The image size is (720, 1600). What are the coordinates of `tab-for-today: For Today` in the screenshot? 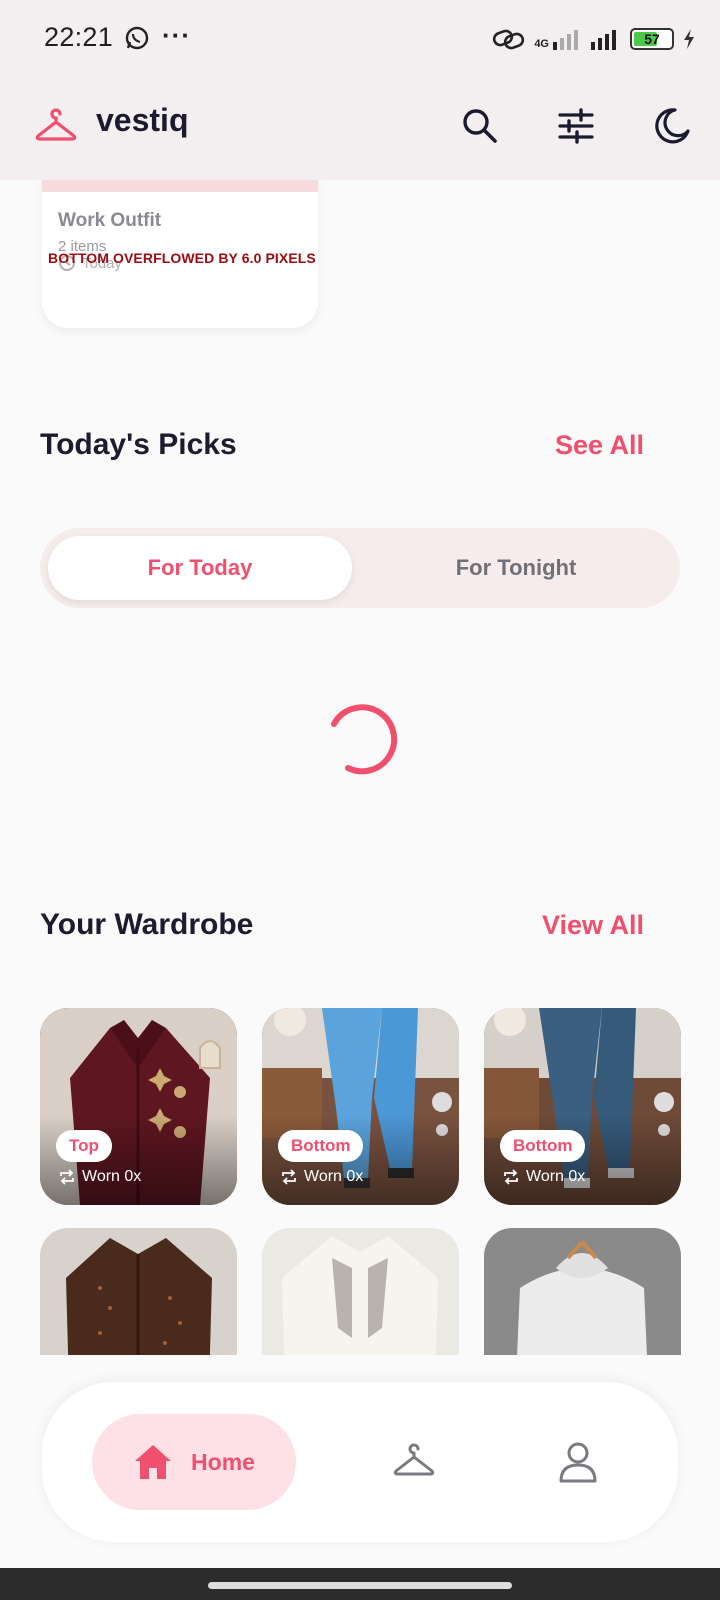 It's located at (200, 568).